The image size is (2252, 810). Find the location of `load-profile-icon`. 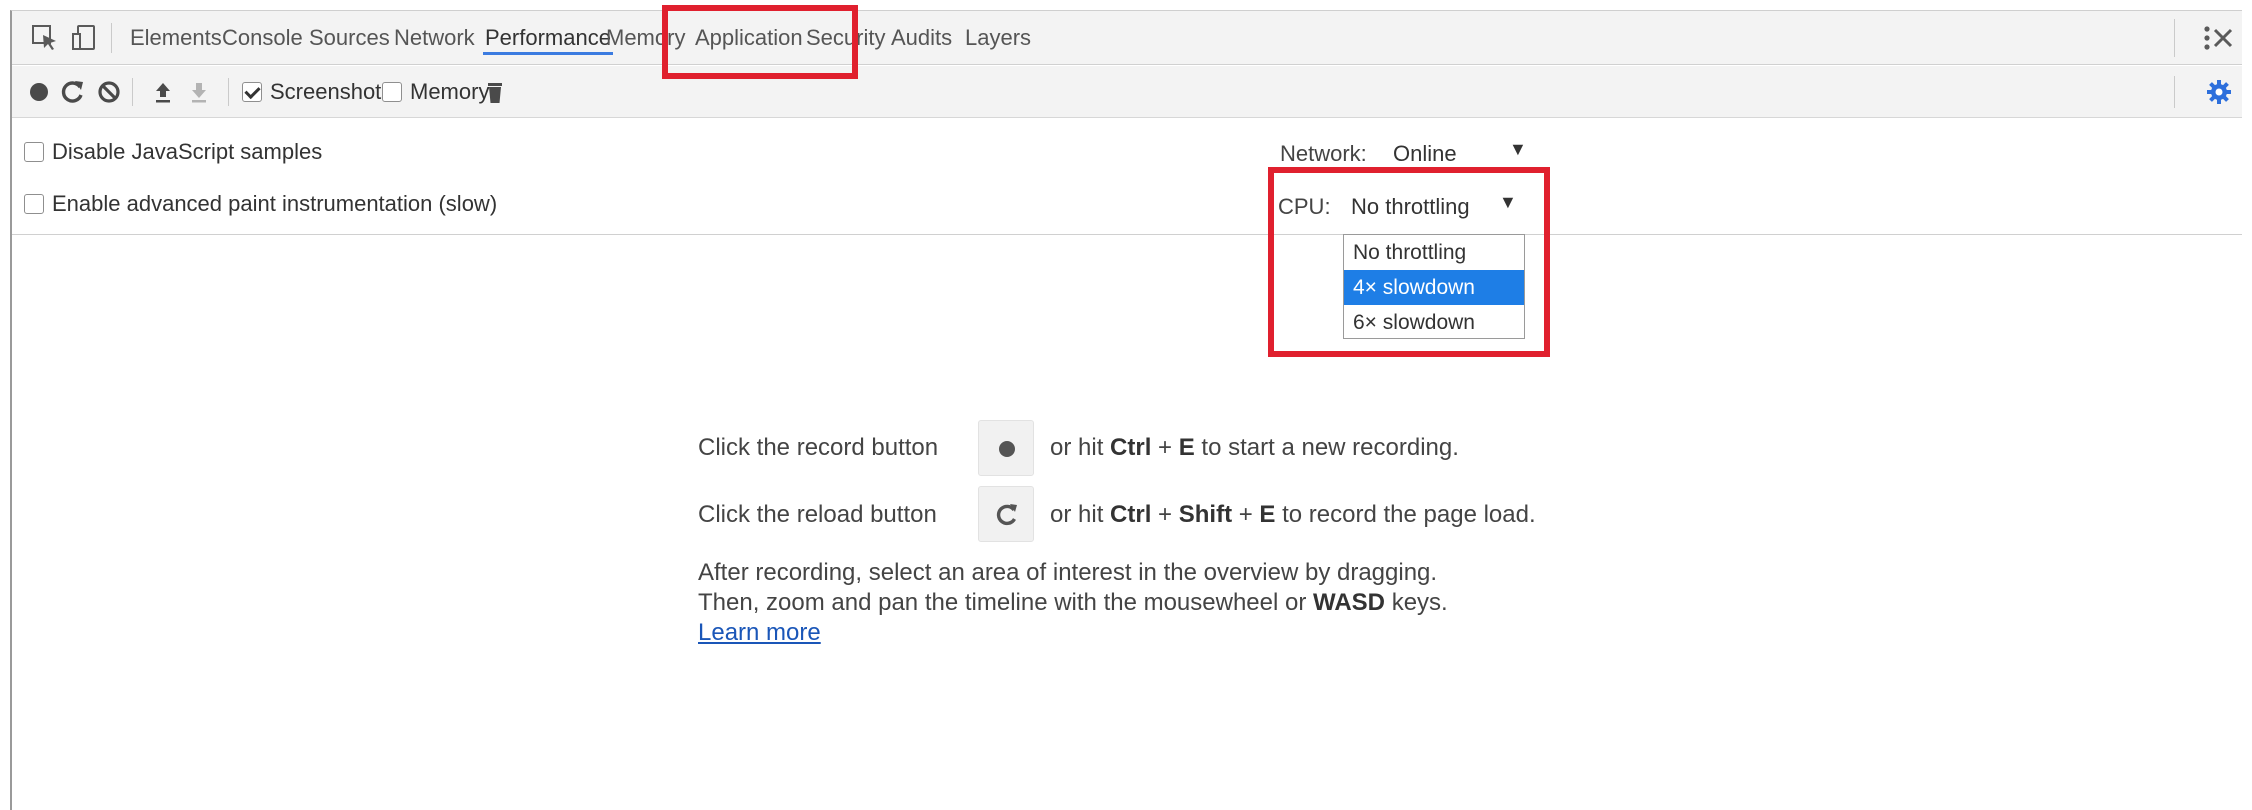

load-profile-icon is located at coordinates (163, 92).